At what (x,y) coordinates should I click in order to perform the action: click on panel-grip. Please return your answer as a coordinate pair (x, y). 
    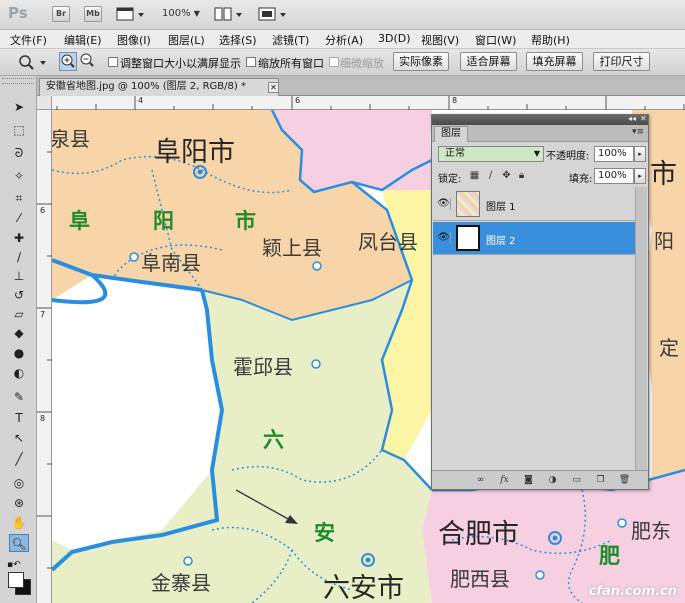
    Looking at the image, I should click on (18, 81).